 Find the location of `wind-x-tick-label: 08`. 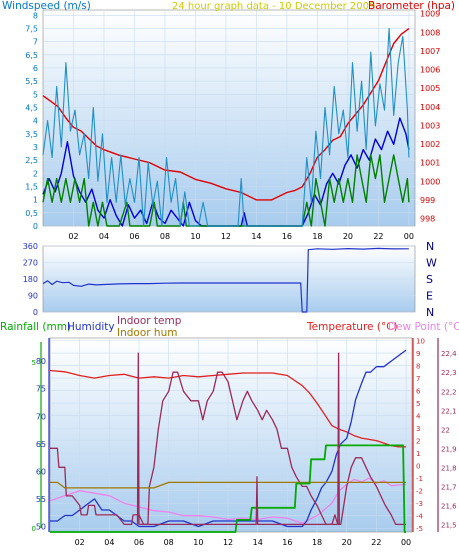

wind-x-tick-label: 08 is located at coordinates (165, 236).